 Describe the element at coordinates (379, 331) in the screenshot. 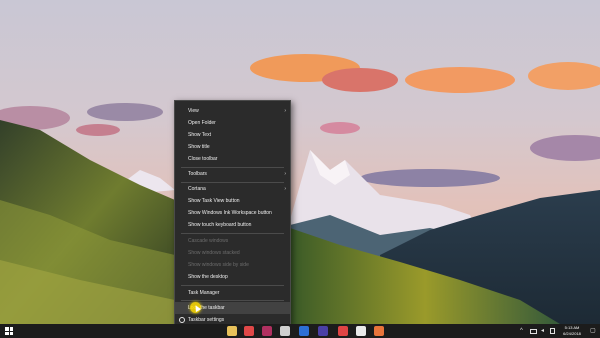

I see `camtasia-icon` at that location.